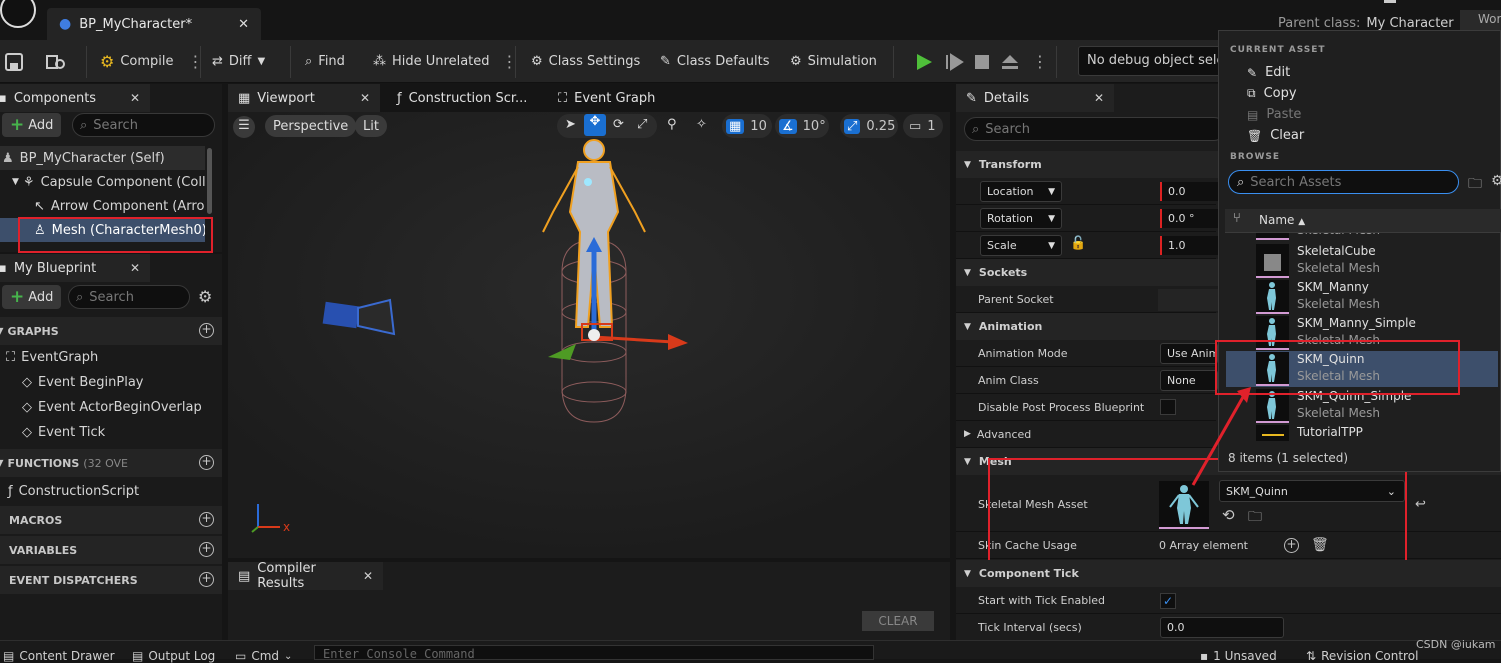  What do you see at coordinates (1222, 627) in the screenshot?
I see `tick-interval-input: 0.0` at bounding box center [1222, 627].